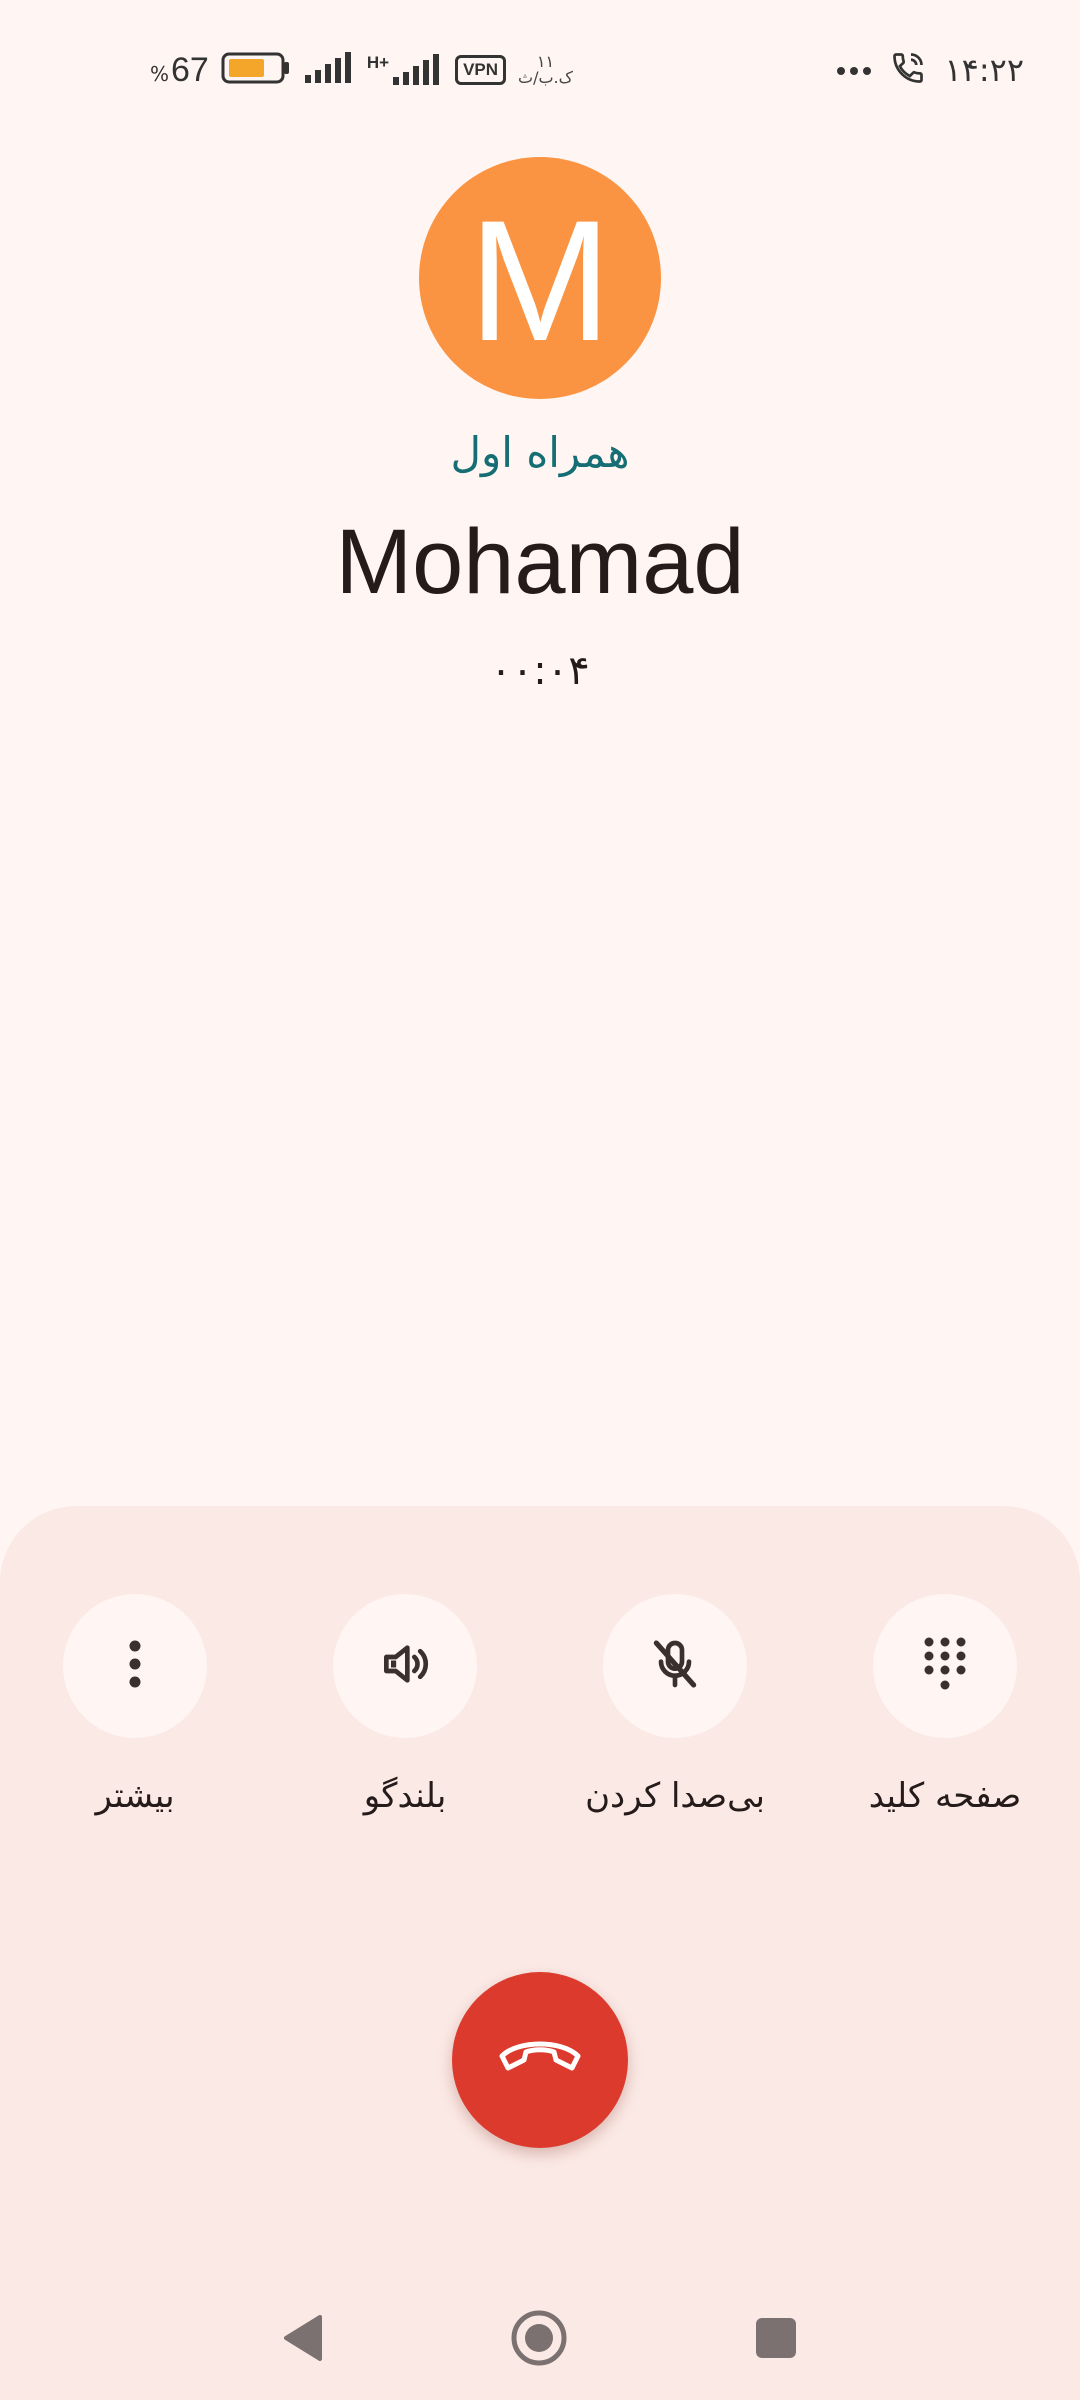 The height and width of the screenshot is (2400, 1080). Describe the element at coordinates (945, 1796) in the screenshot. I see `keypad-label: صفحه کلید` at that location.